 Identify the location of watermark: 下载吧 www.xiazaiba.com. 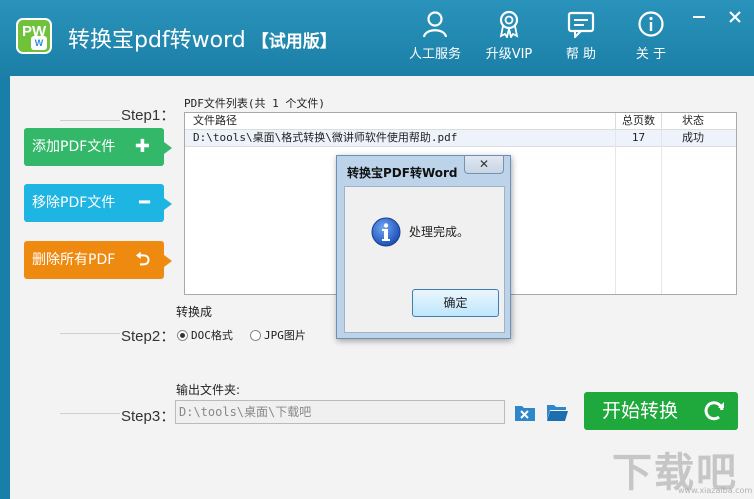
(682, 469).